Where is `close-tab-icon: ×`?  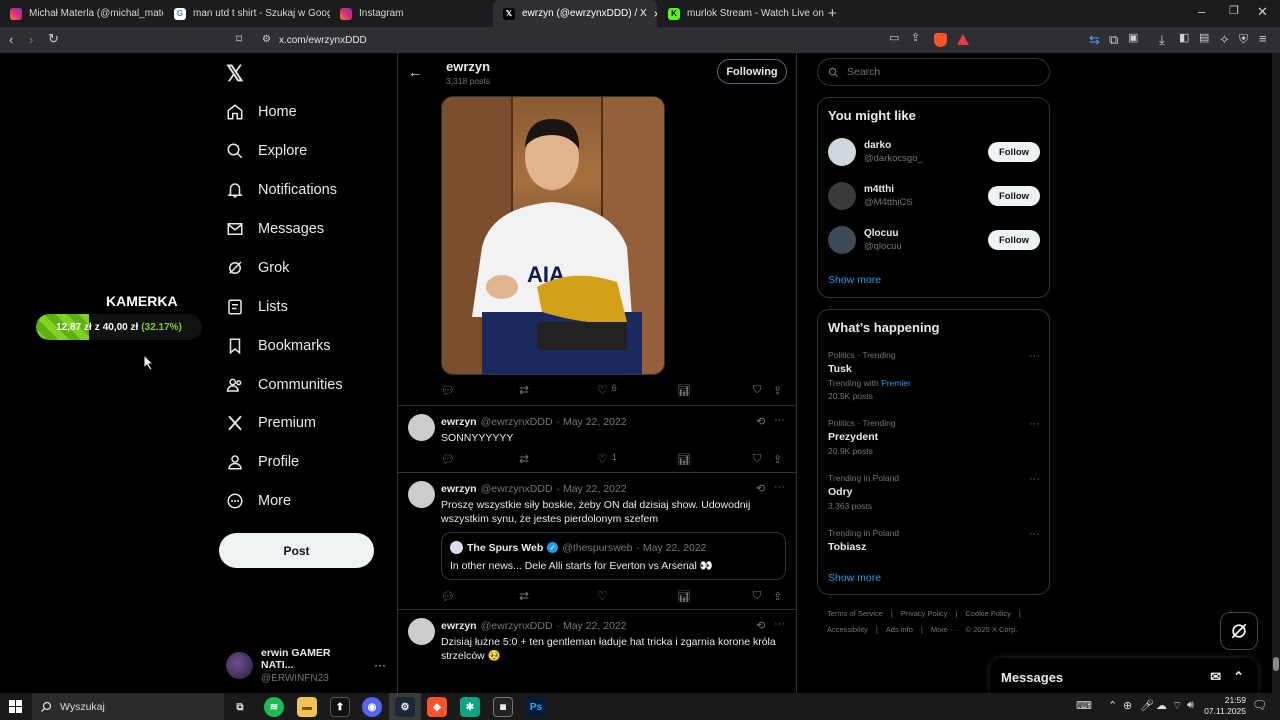 close-tab-icon: × is located at coordinates (655, 14).